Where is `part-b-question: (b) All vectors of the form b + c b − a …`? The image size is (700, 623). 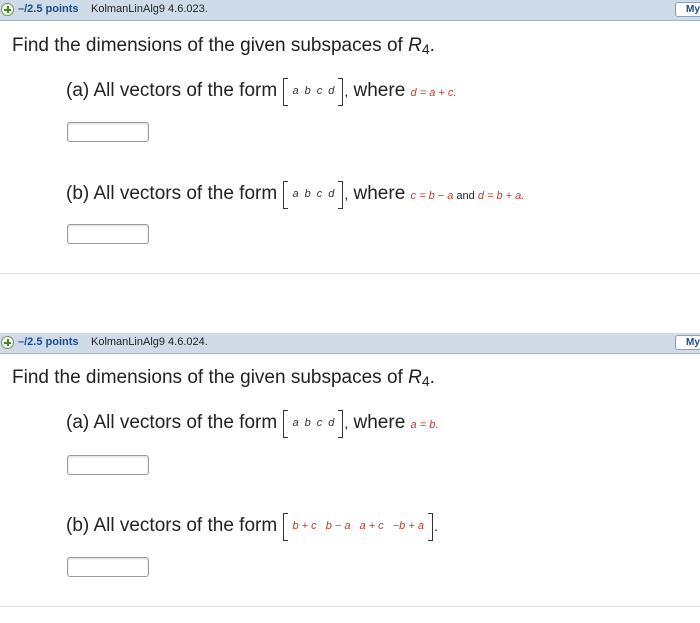 part-b-question: (b) All vectors of the form b + c b − a … is located at coordinates (252, 527).